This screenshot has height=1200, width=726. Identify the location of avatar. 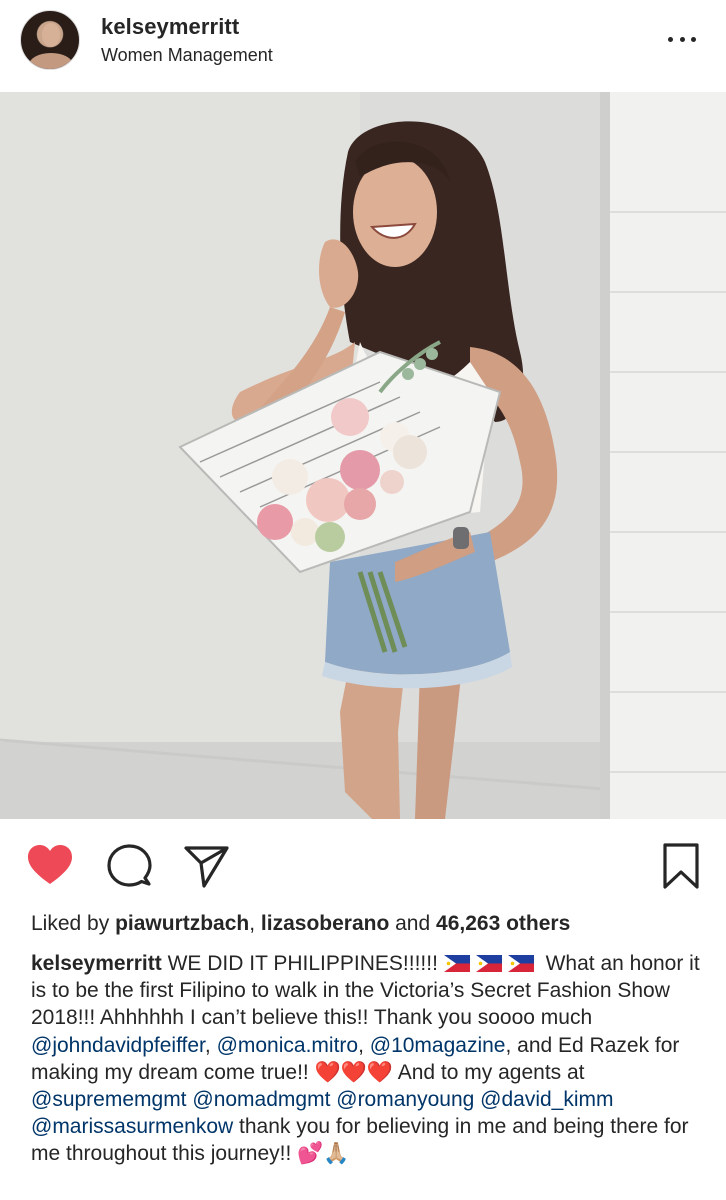
(50, 40).